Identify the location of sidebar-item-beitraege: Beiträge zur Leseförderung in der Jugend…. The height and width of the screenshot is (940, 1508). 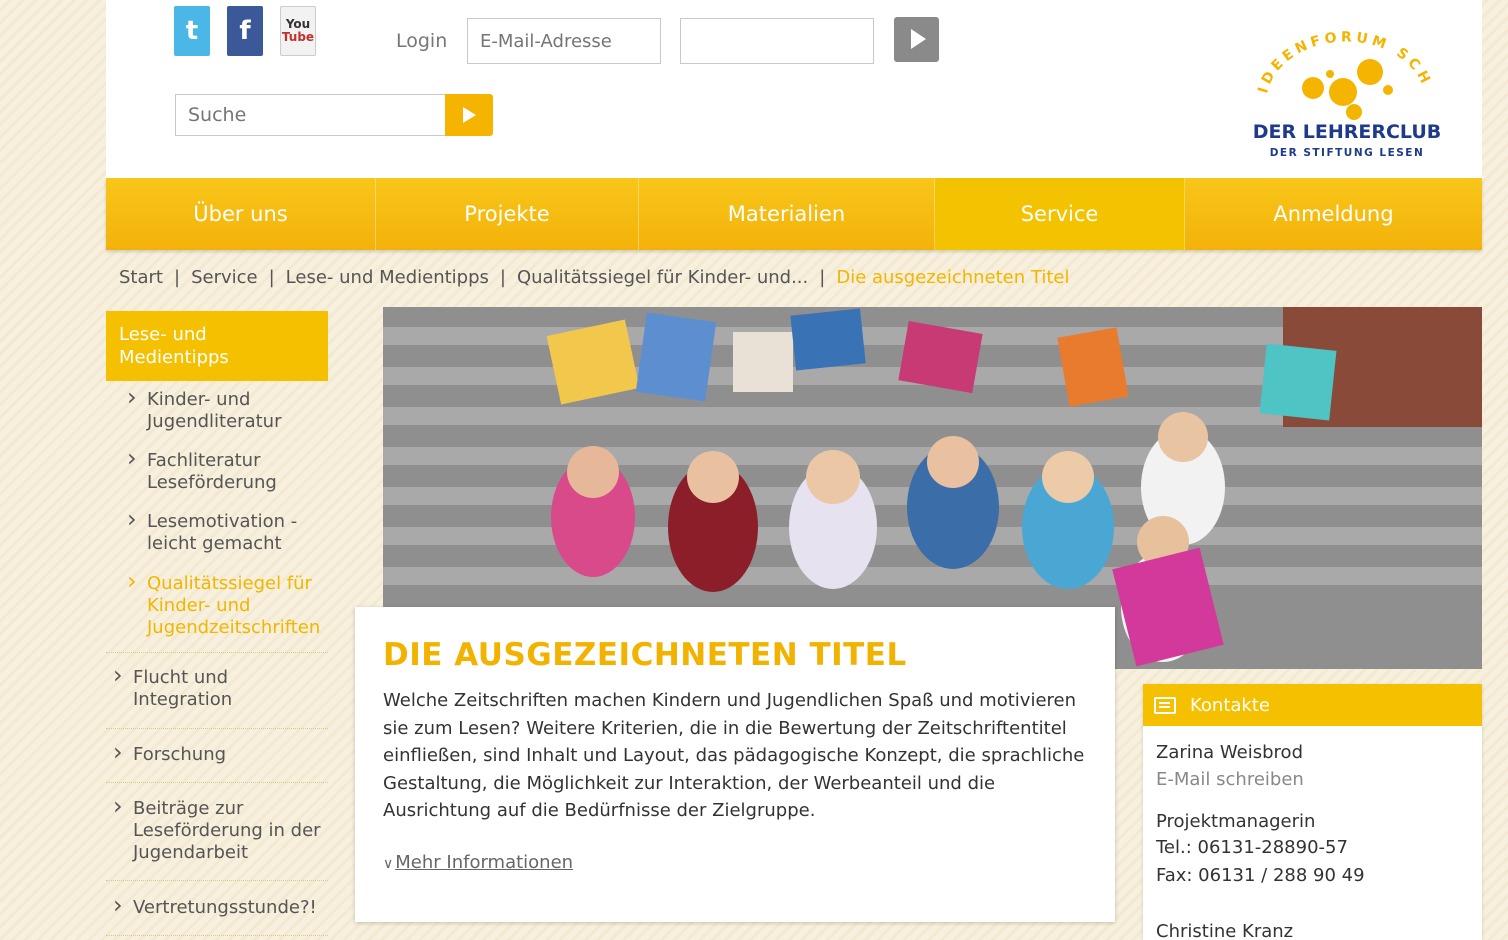
(220, 829).